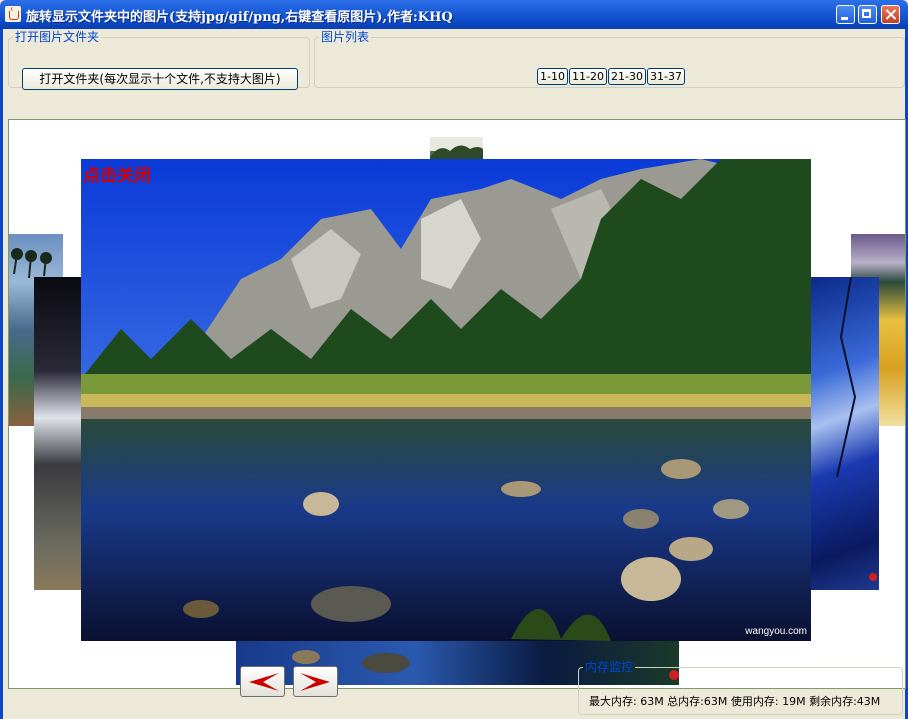 This screenshot has height=719, width=908. Describe the element at coordinates (57, 37) in the screenshot. I see `open-folder-legend: 打开图片文件夹` at that location.